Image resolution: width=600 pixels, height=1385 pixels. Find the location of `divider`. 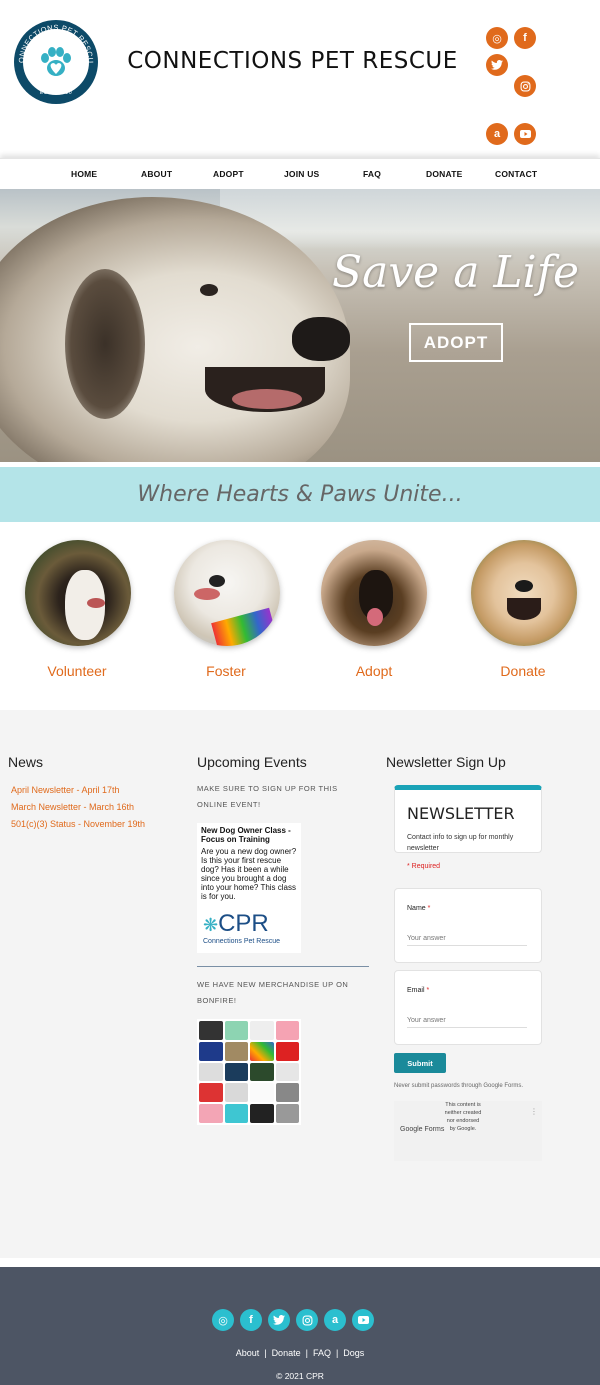

divider is located at coordinates (283, 966).